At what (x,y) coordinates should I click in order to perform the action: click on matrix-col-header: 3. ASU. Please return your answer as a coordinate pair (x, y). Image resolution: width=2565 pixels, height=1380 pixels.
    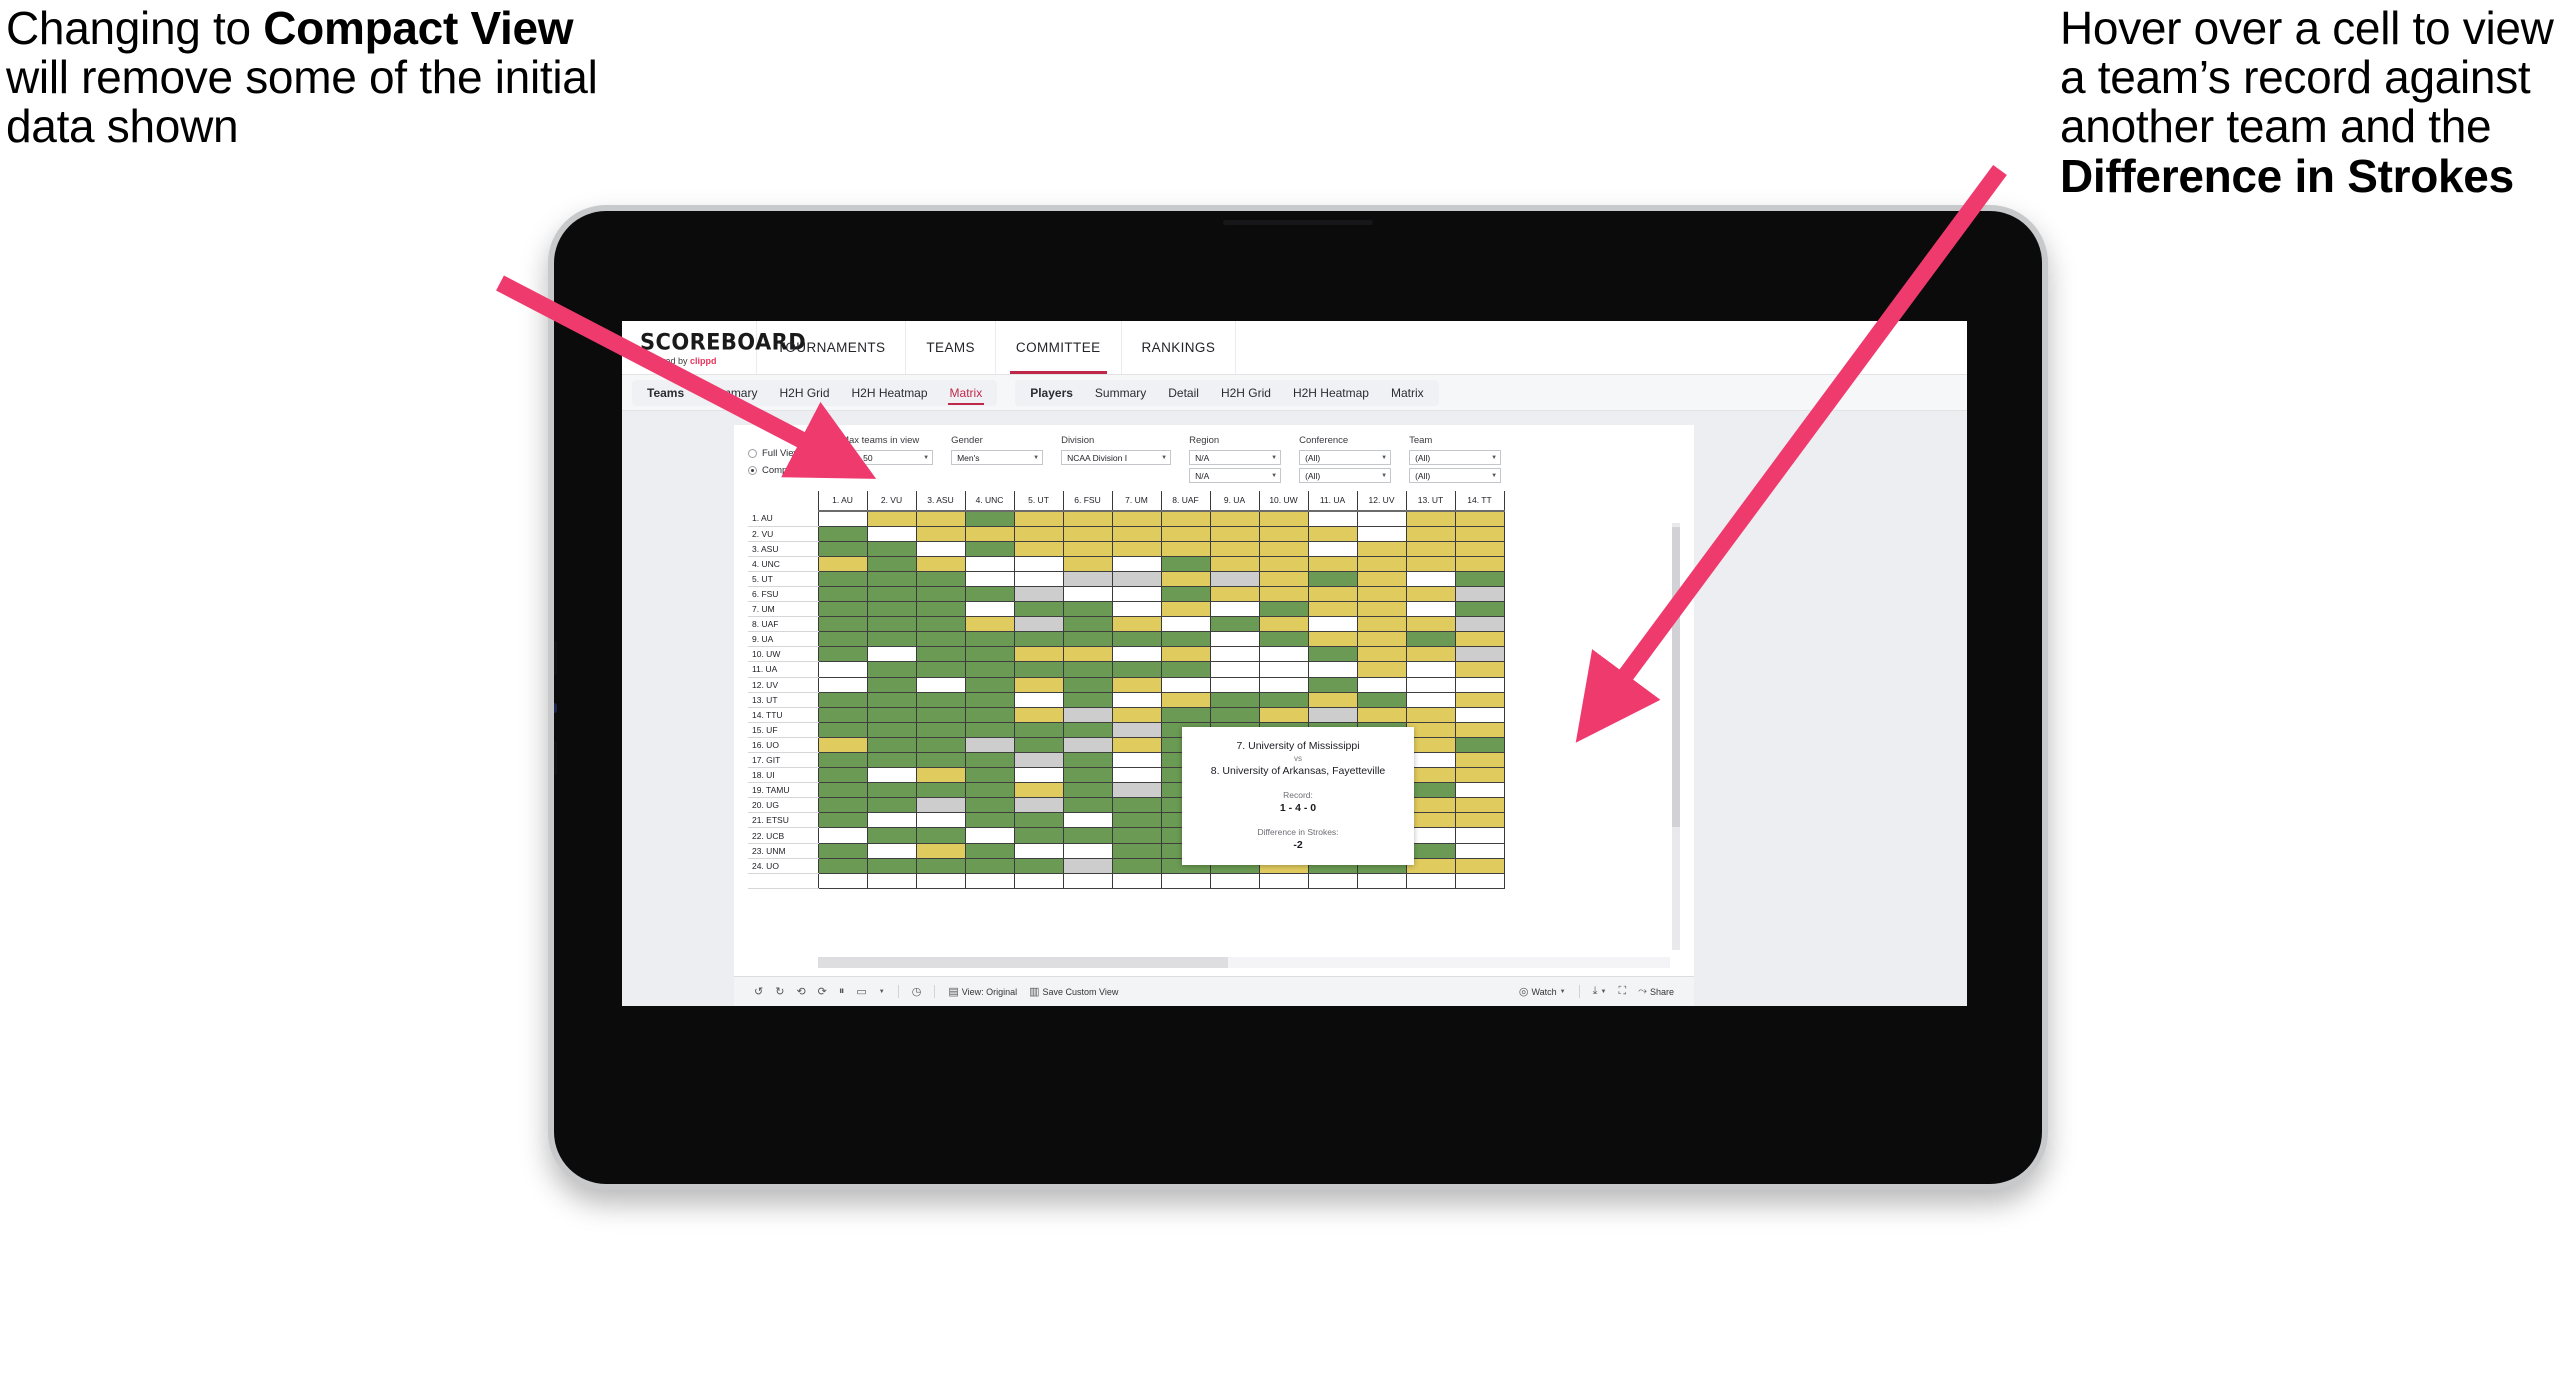
    Looking at the image, I should click on (940, 501).